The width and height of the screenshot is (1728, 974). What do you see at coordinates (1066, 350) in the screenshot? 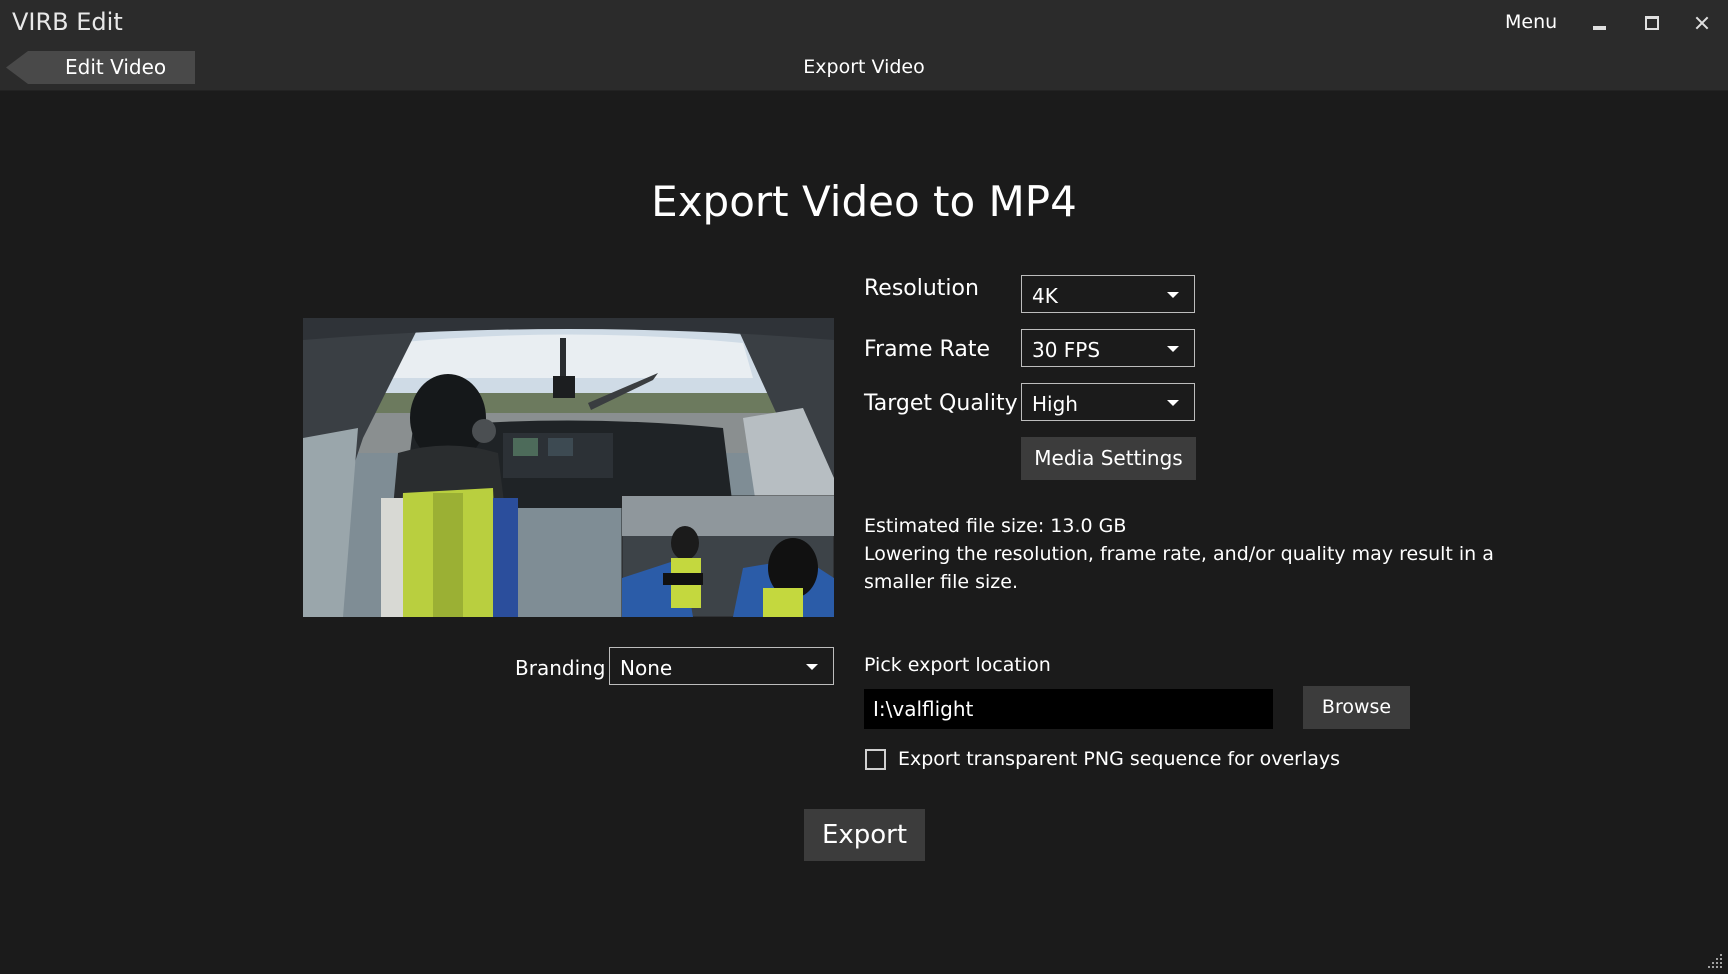
I see `frame-rate-value: 30 FPS` at bounding box center [1066, 350].